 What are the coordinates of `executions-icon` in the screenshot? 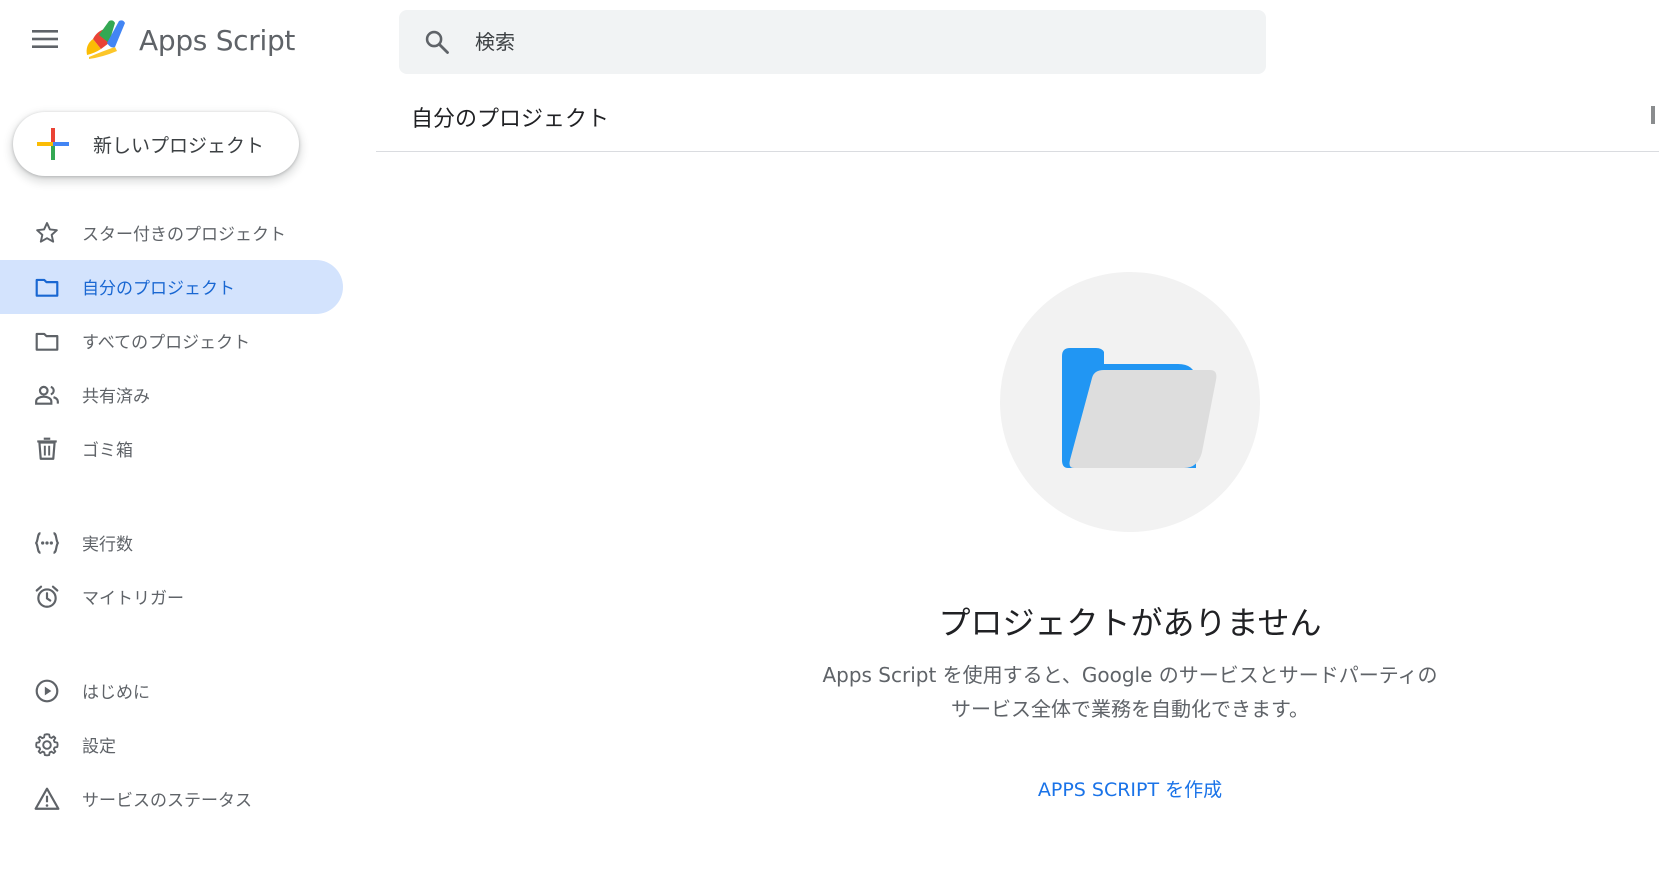 It's located at (47, 543).